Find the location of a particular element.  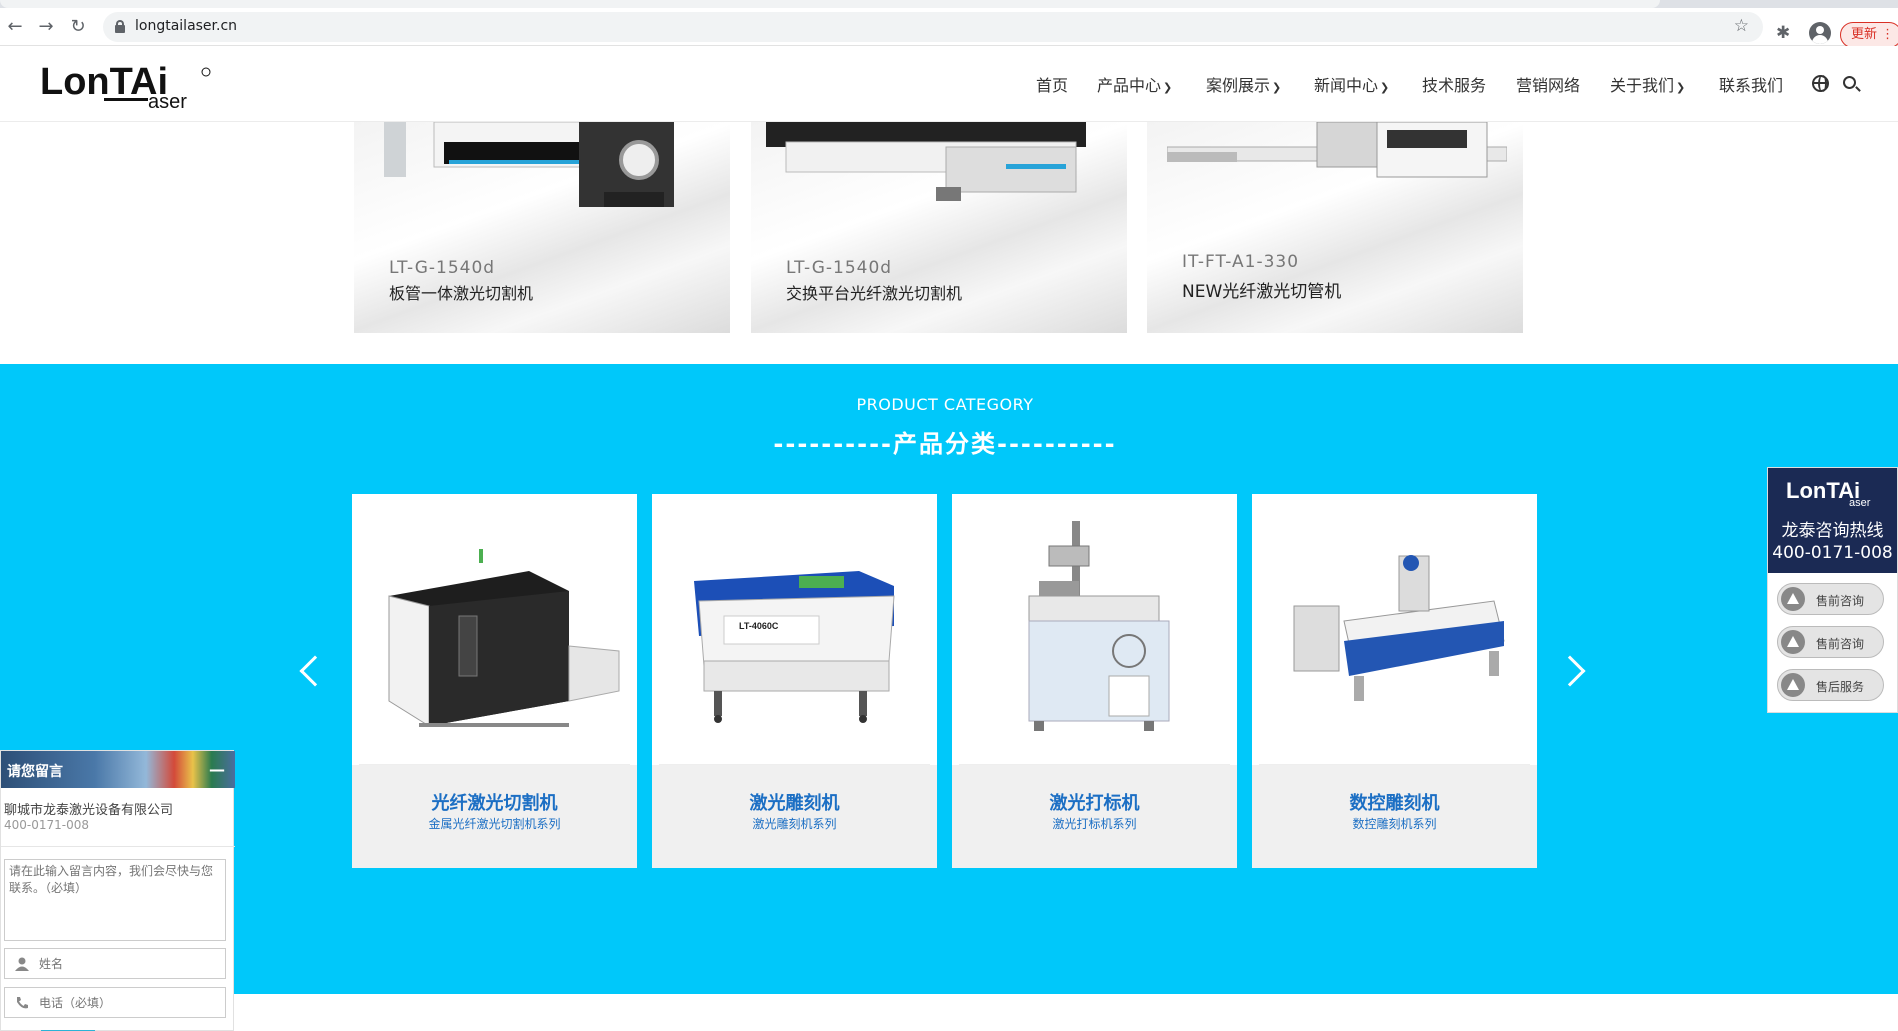

phone-field is located at coordinates (115, 1002).